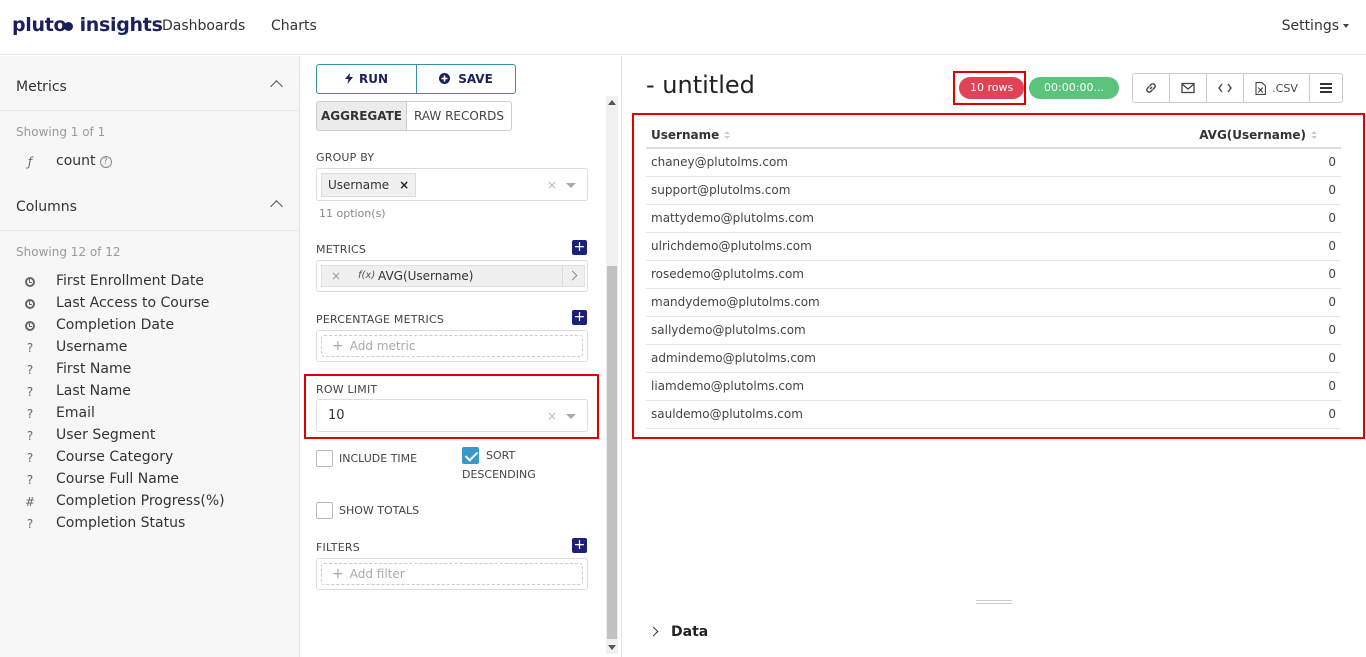 This screenshot has height=657, width=1366. I want to click on column-item: ? Last Name, so click(150, 393).